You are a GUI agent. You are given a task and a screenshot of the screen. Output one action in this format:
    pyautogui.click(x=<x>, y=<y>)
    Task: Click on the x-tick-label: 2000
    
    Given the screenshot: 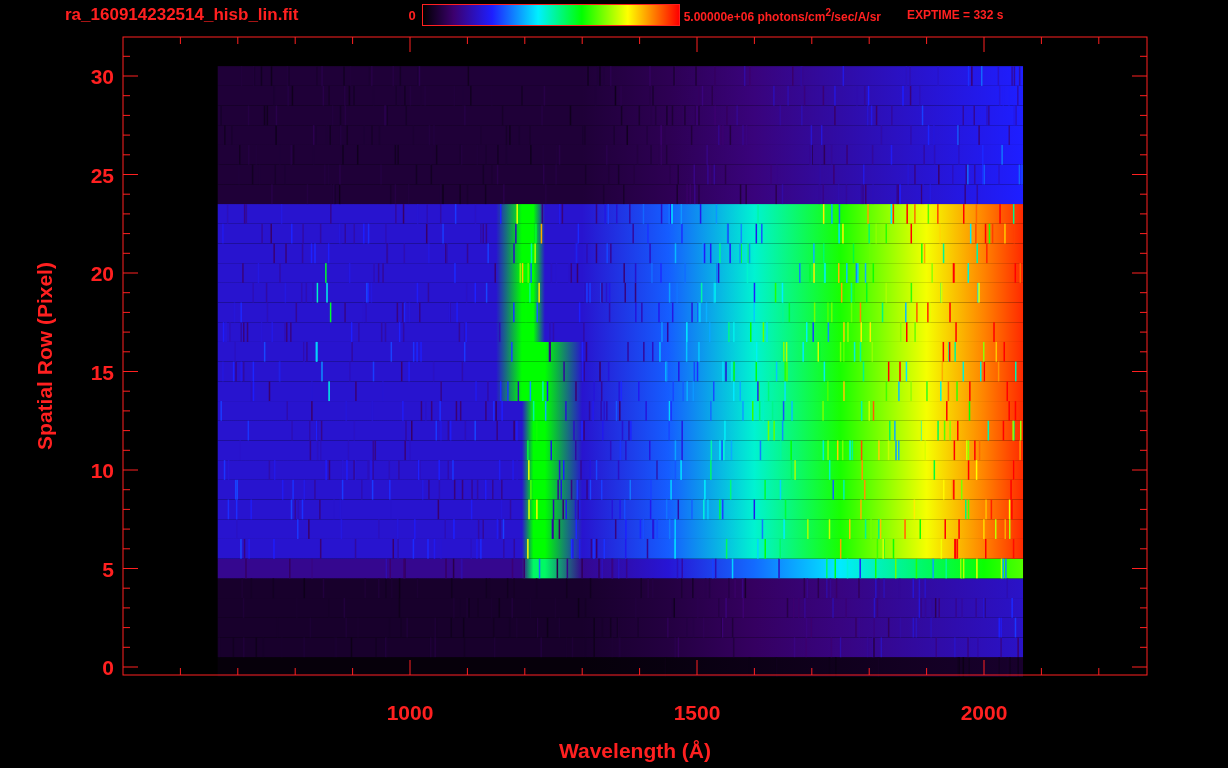 What is the action you would take?
    pyautogui.click(x=984, y=712)
    